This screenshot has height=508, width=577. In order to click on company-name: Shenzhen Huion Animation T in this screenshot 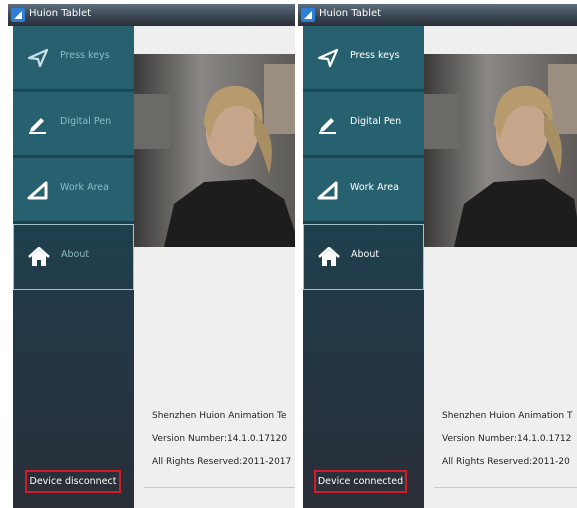, I will do `click(507, 416)`.